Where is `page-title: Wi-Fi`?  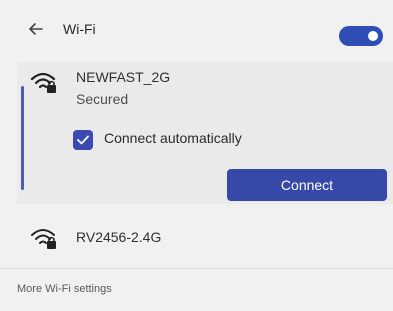
page-title: Wi-Fi is located at coordinates (79, 29).